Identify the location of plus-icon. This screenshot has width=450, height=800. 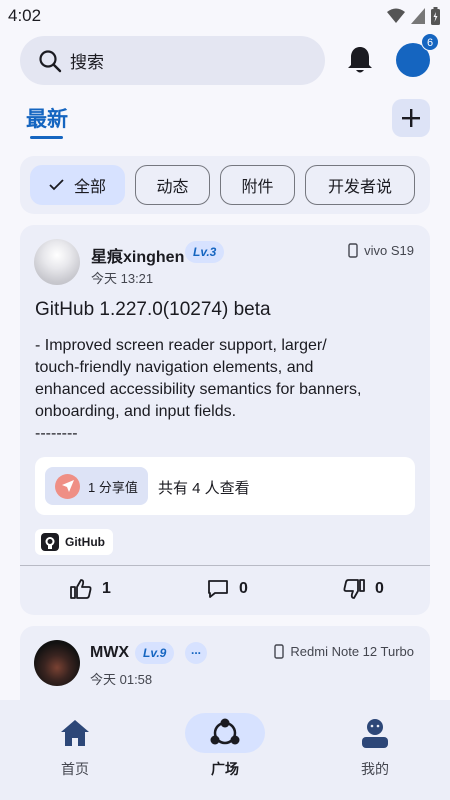
(411, 118).